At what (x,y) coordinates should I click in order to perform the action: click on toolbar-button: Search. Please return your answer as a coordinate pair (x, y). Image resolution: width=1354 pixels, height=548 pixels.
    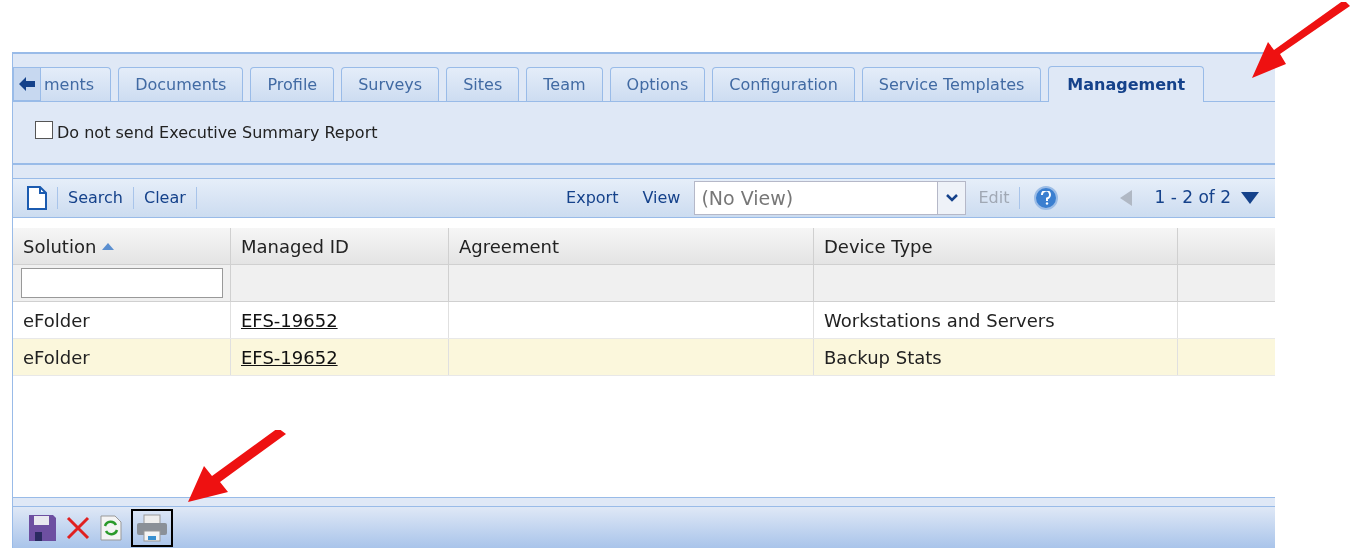
    Looking at the image, I should click on (95, 198).